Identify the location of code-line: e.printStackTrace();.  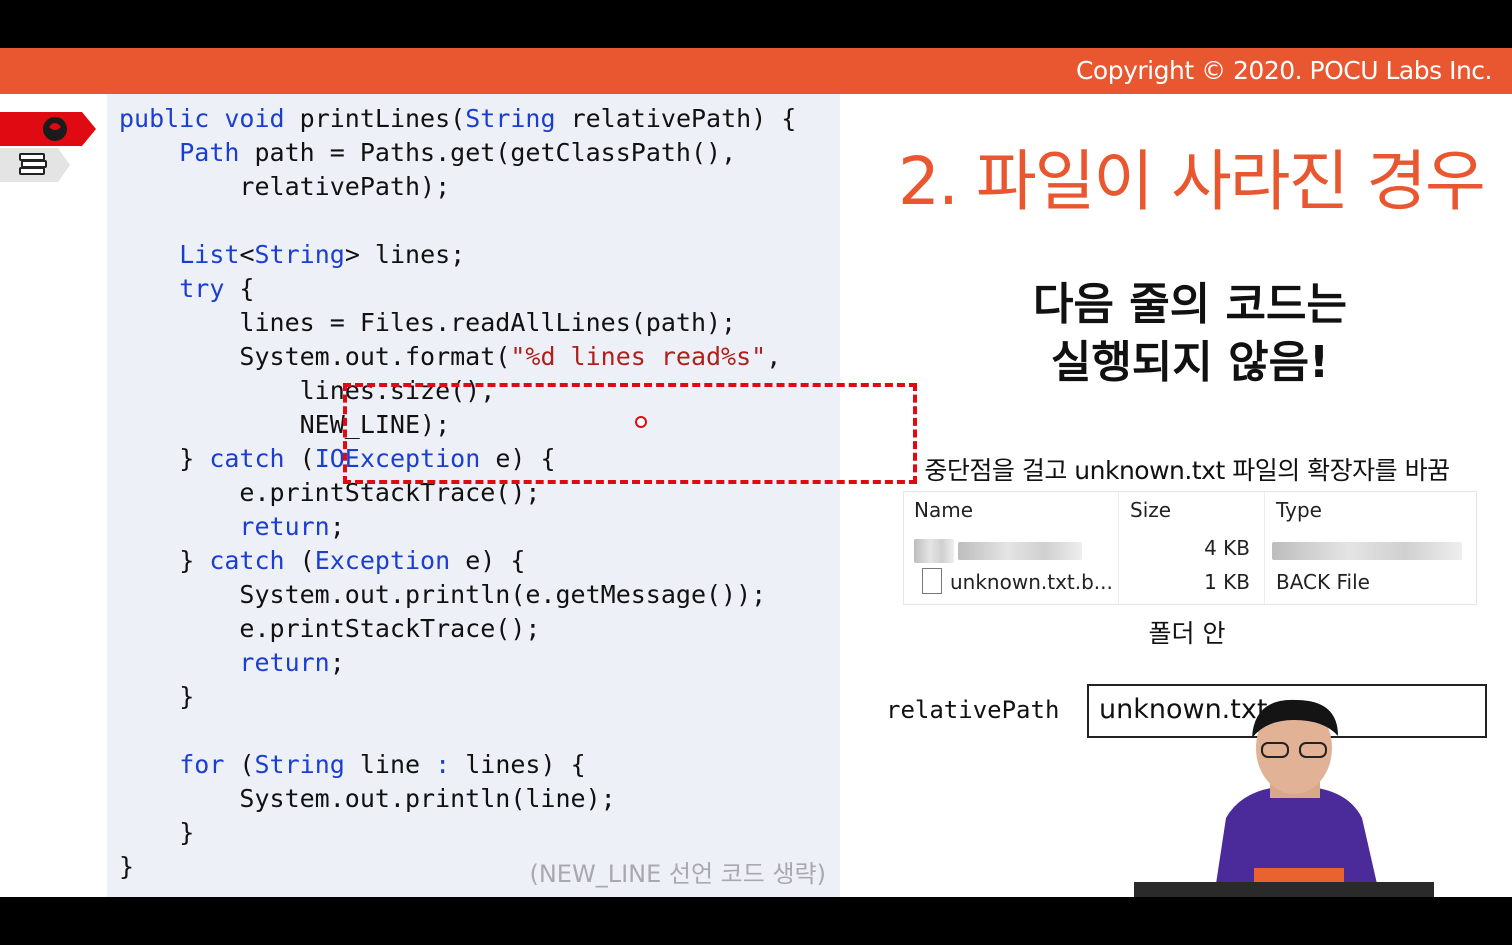
(457, 629).